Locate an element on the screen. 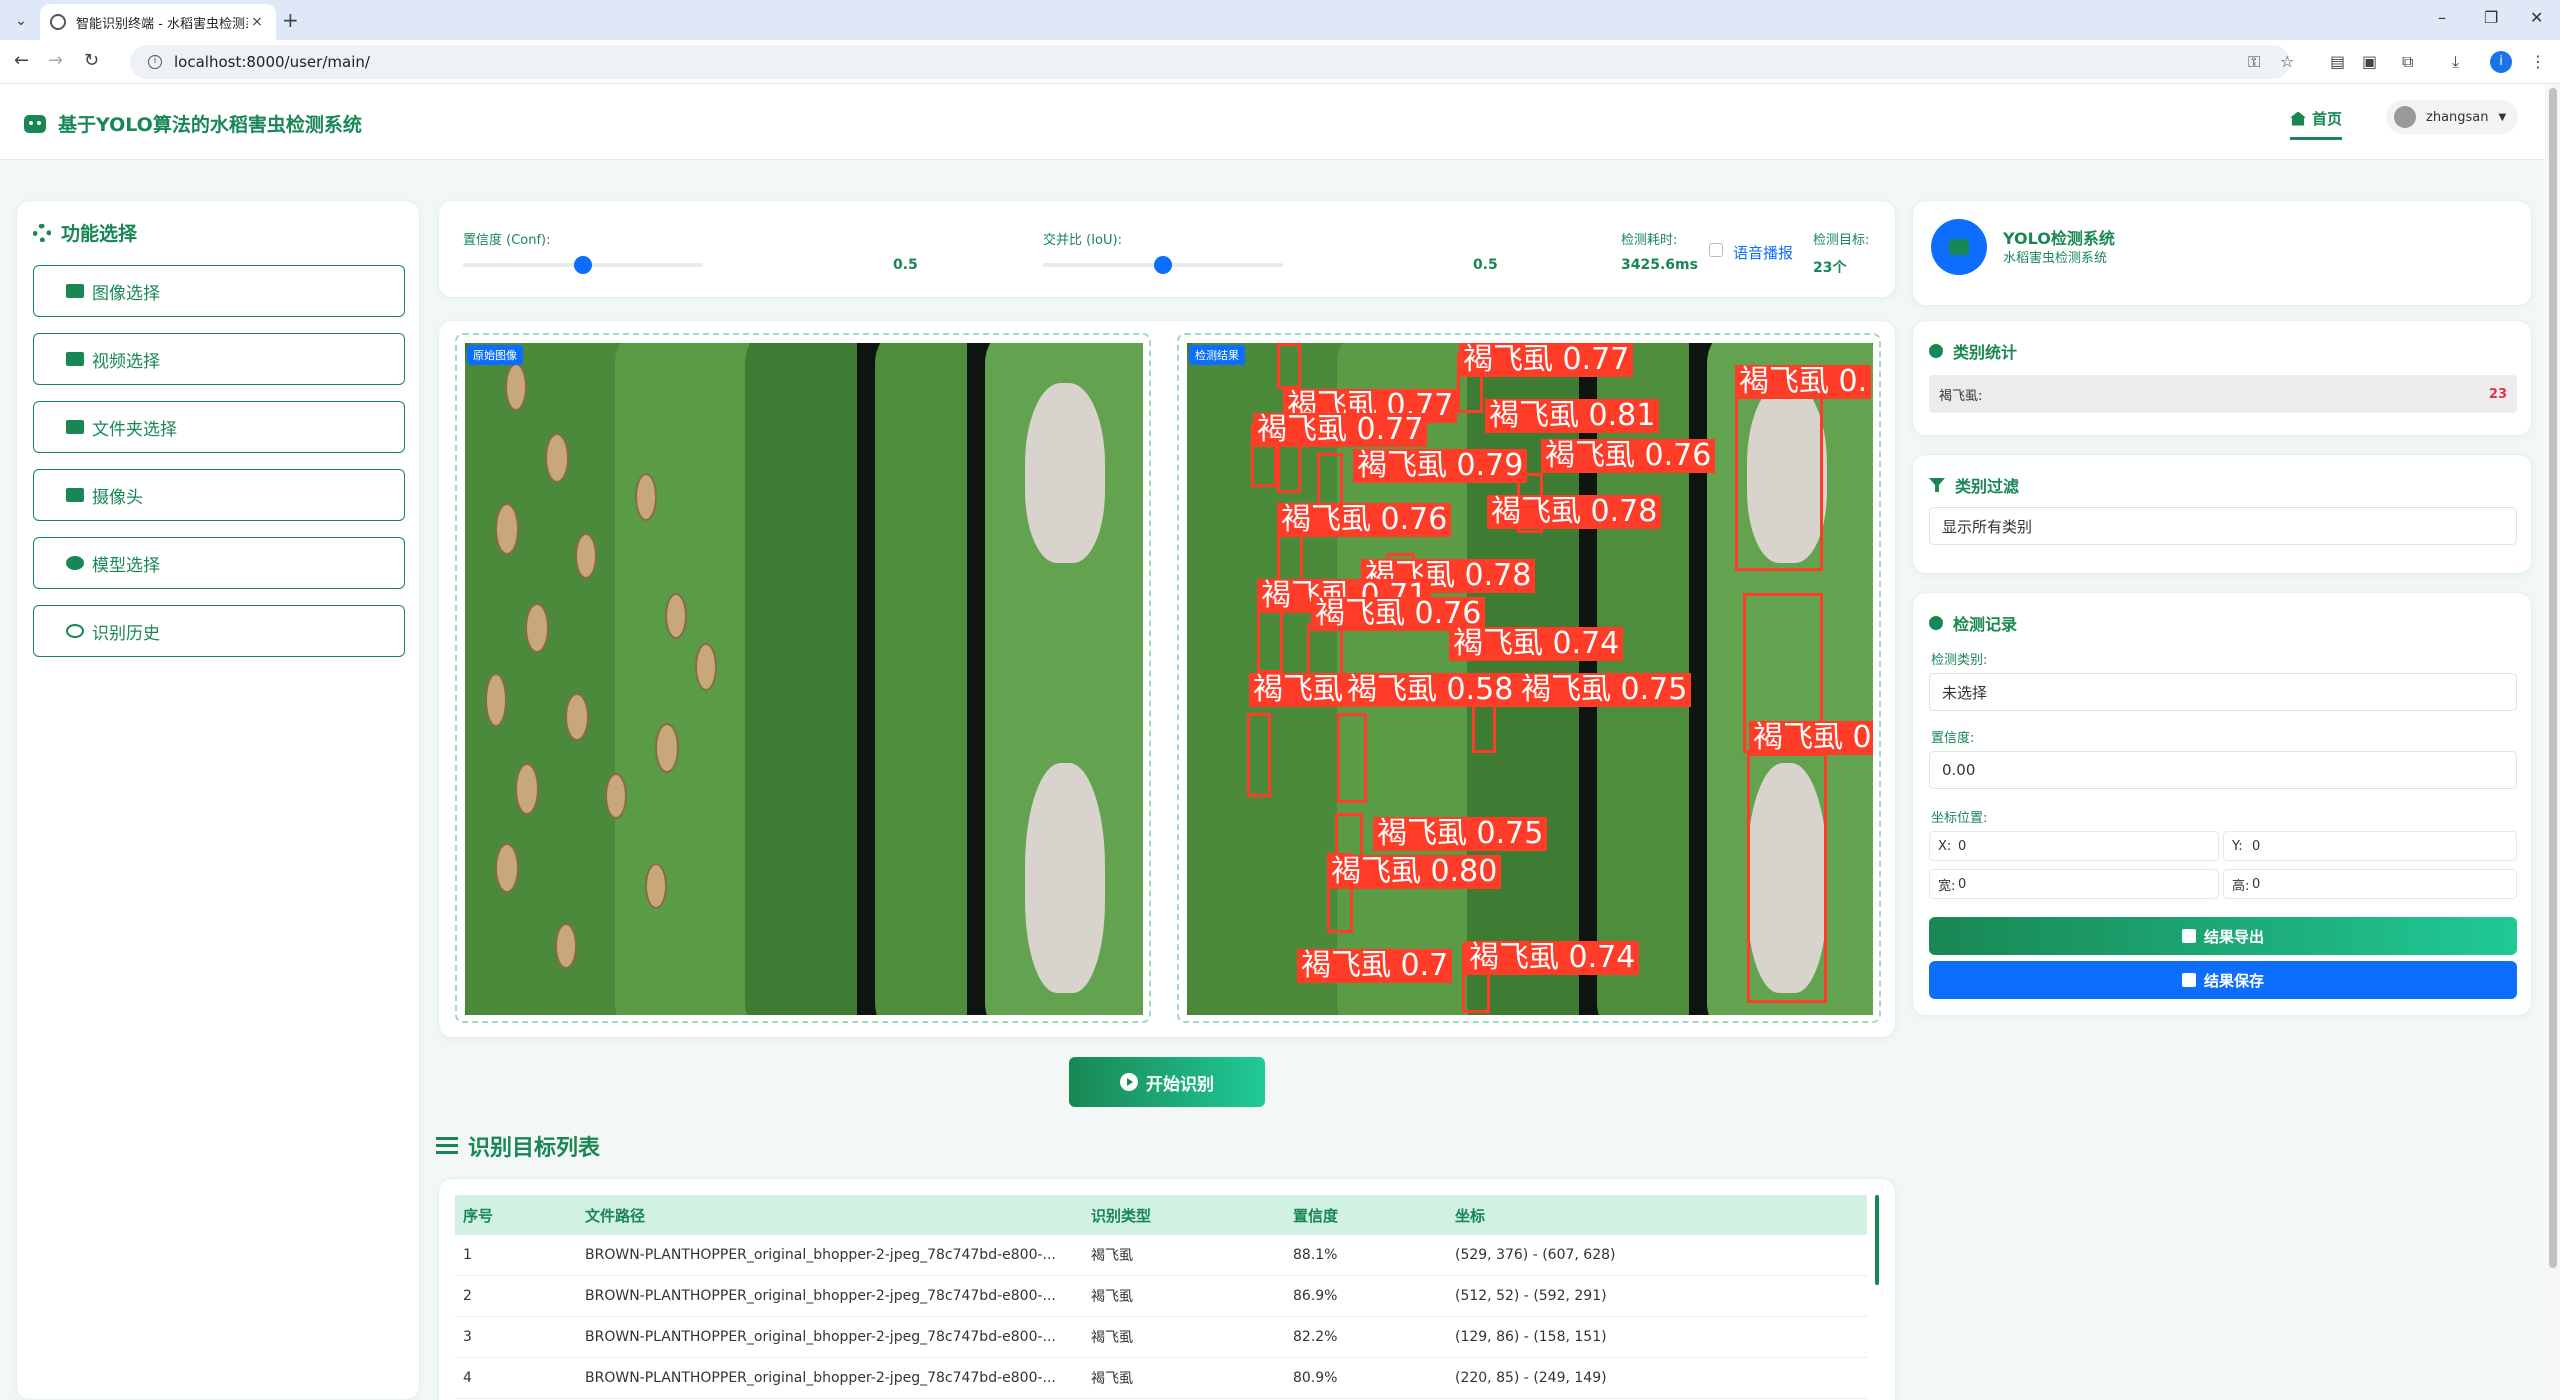 The height and width of the screenshot is (1400, 2560). voice-label: 语音播报 is located at coordinates (1763, 252).